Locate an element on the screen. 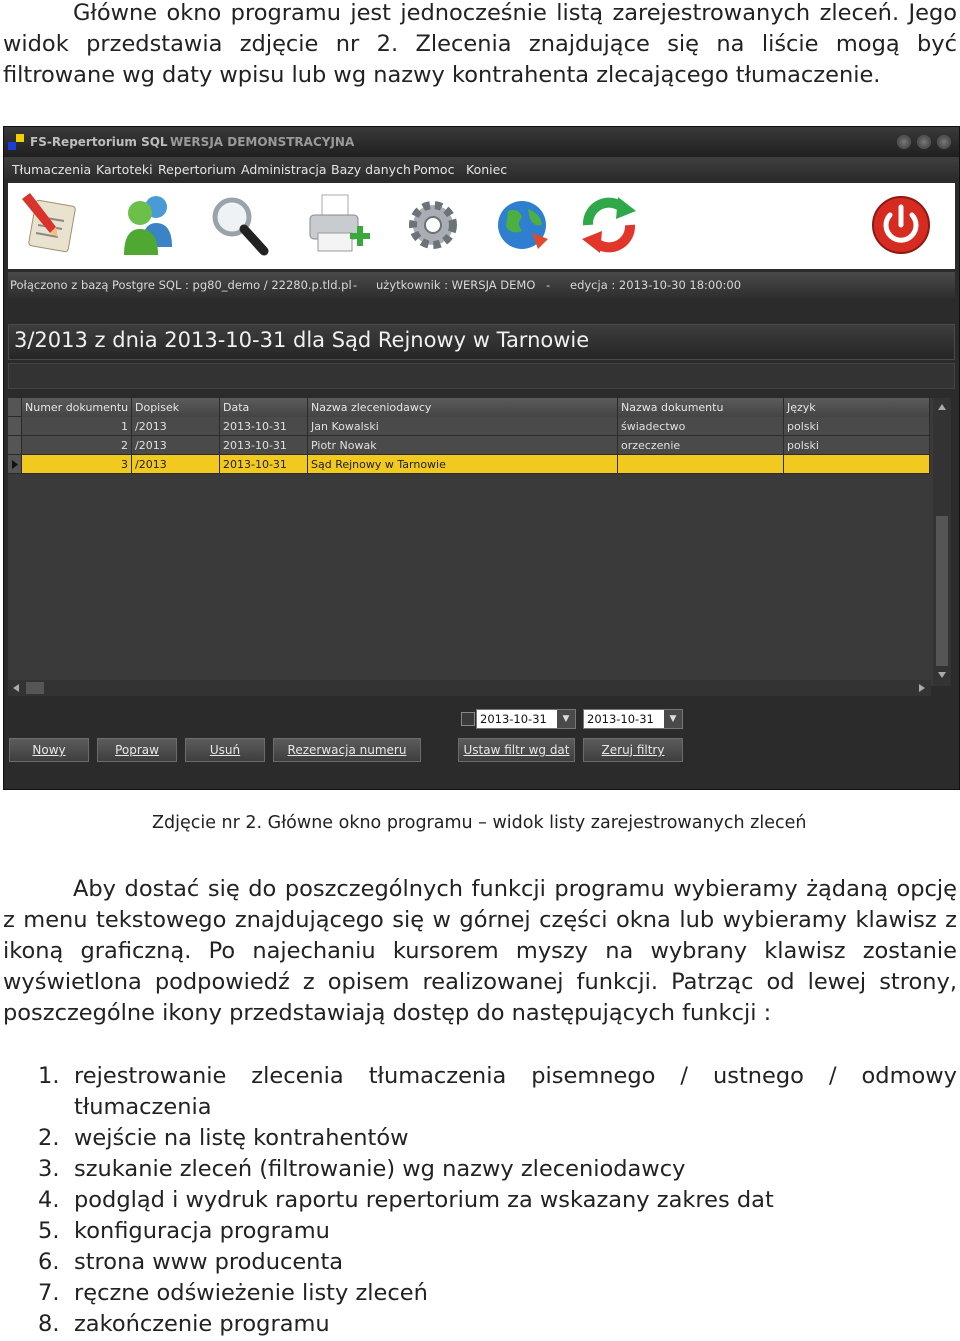  demo-label: WERSJA DEMONSTRACYJNA is located at coordinates (262, 142).